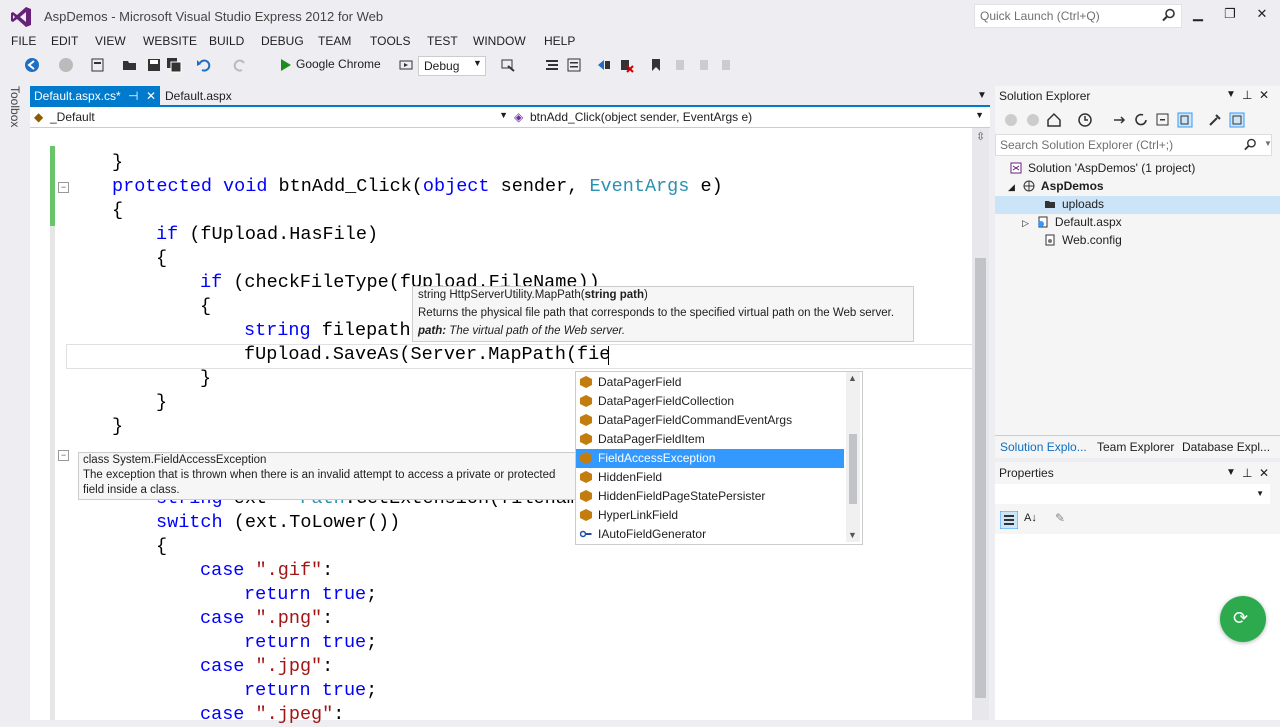  What do you see at coordinates (1009, 520) in the screenshot?
I see `categorized-icon` at bounding box center [1009, 520].